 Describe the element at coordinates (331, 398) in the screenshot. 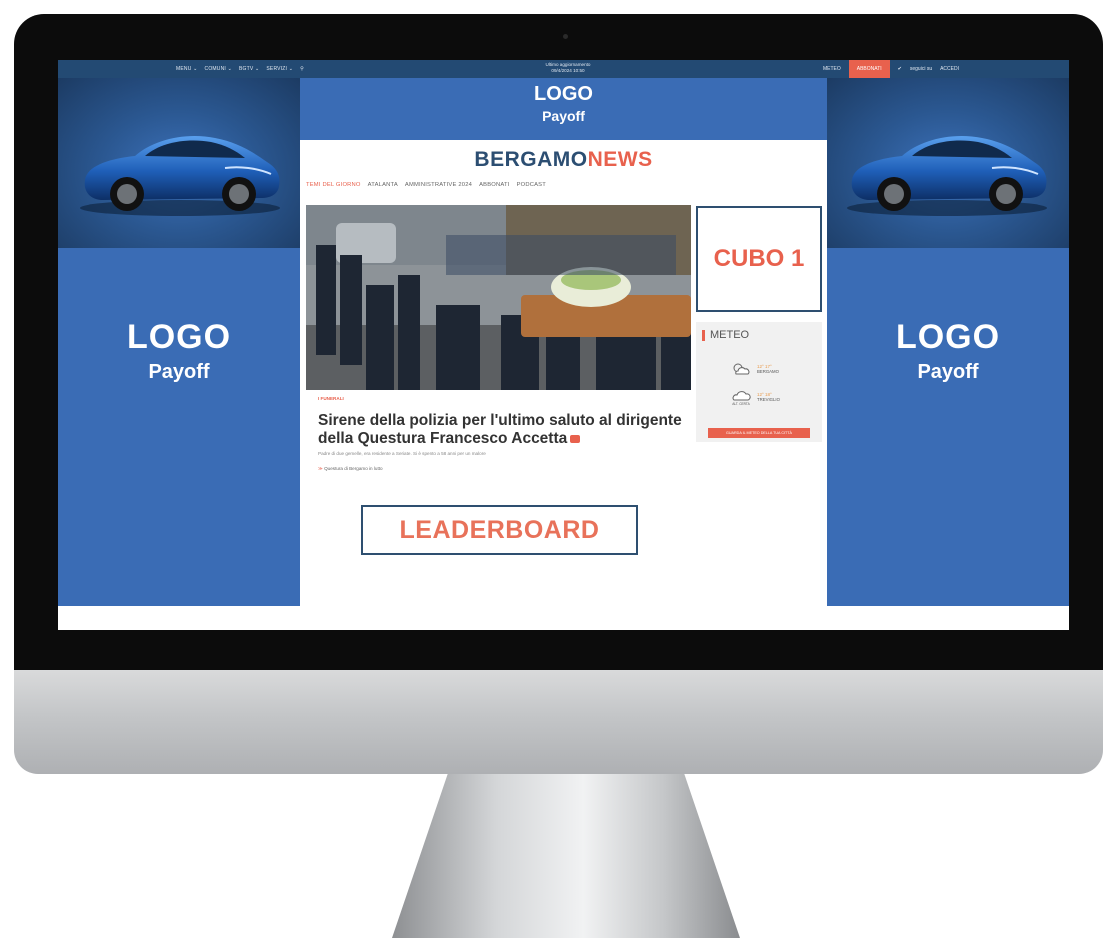

I see `article-kicker: I FUNERALI` at that location.